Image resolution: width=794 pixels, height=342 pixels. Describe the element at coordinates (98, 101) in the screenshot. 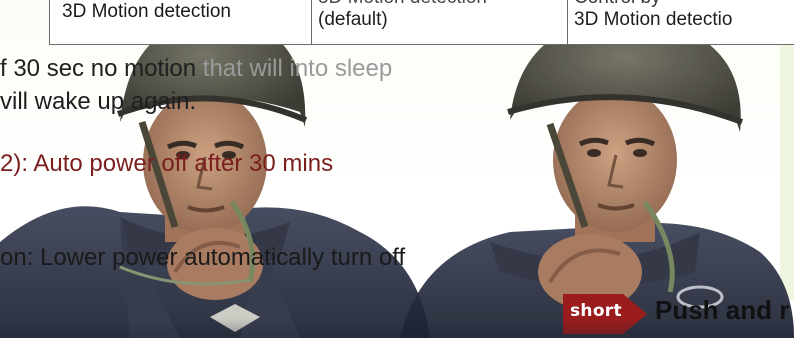

I see `wake-up-line: vill wake up again.` at that location.